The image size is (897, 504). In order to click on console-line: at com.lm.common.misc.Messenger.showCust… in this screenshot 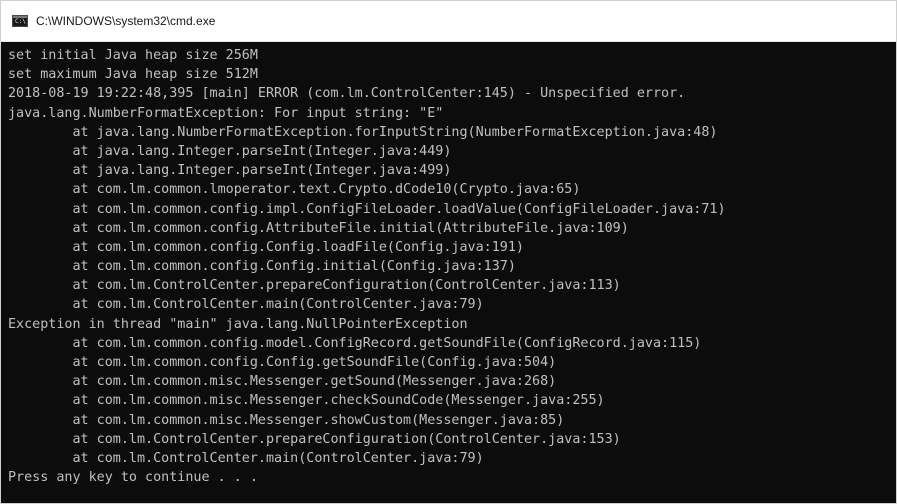, I will do `click(286, 420)`.